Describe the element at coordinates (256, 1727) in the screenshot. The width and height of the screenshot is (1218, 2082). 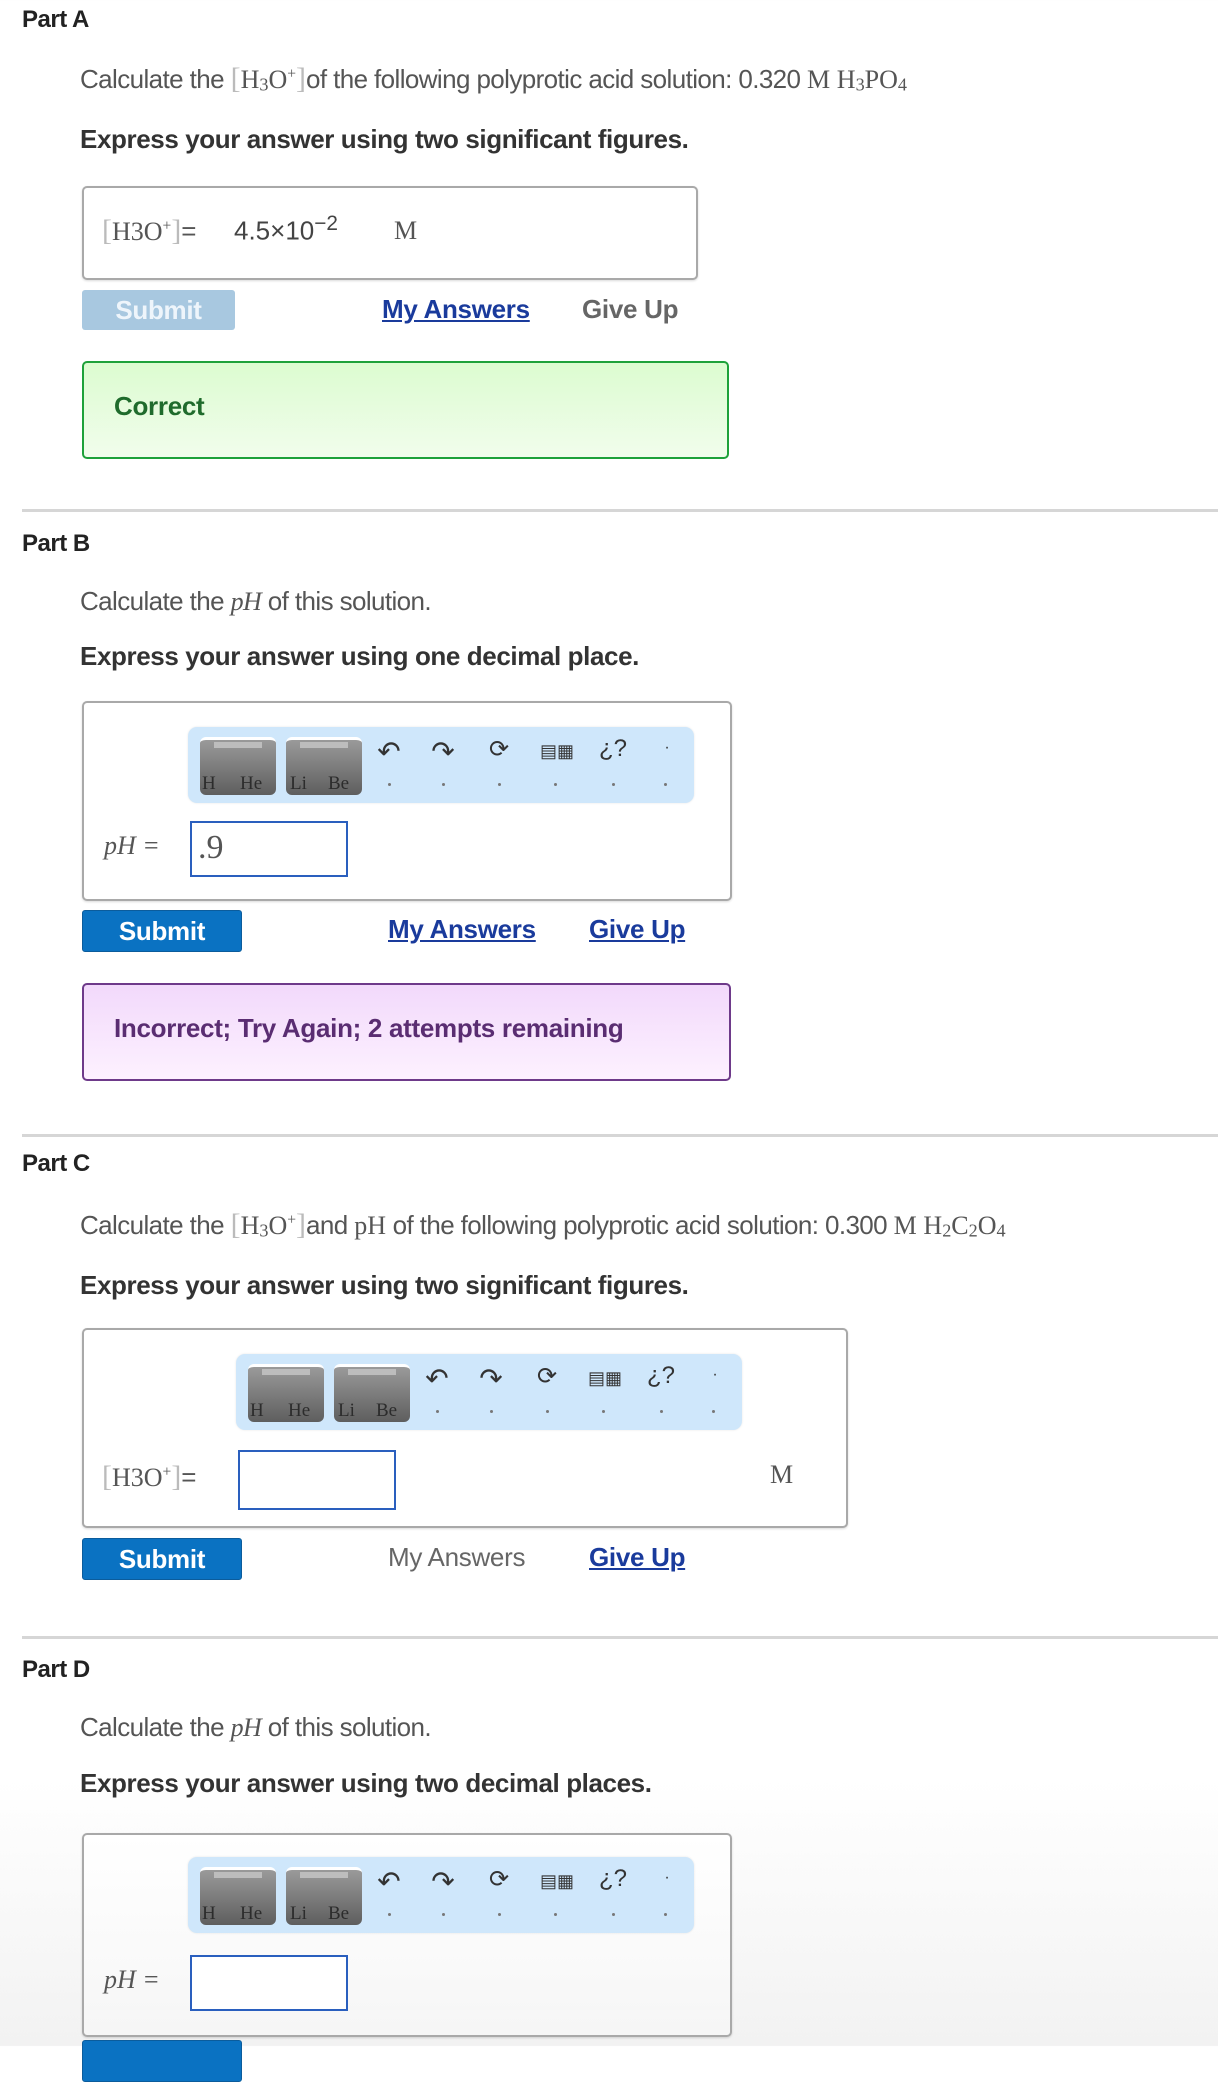
I see `part-d-prompt: Calculate the pH of this solution.` at that location.